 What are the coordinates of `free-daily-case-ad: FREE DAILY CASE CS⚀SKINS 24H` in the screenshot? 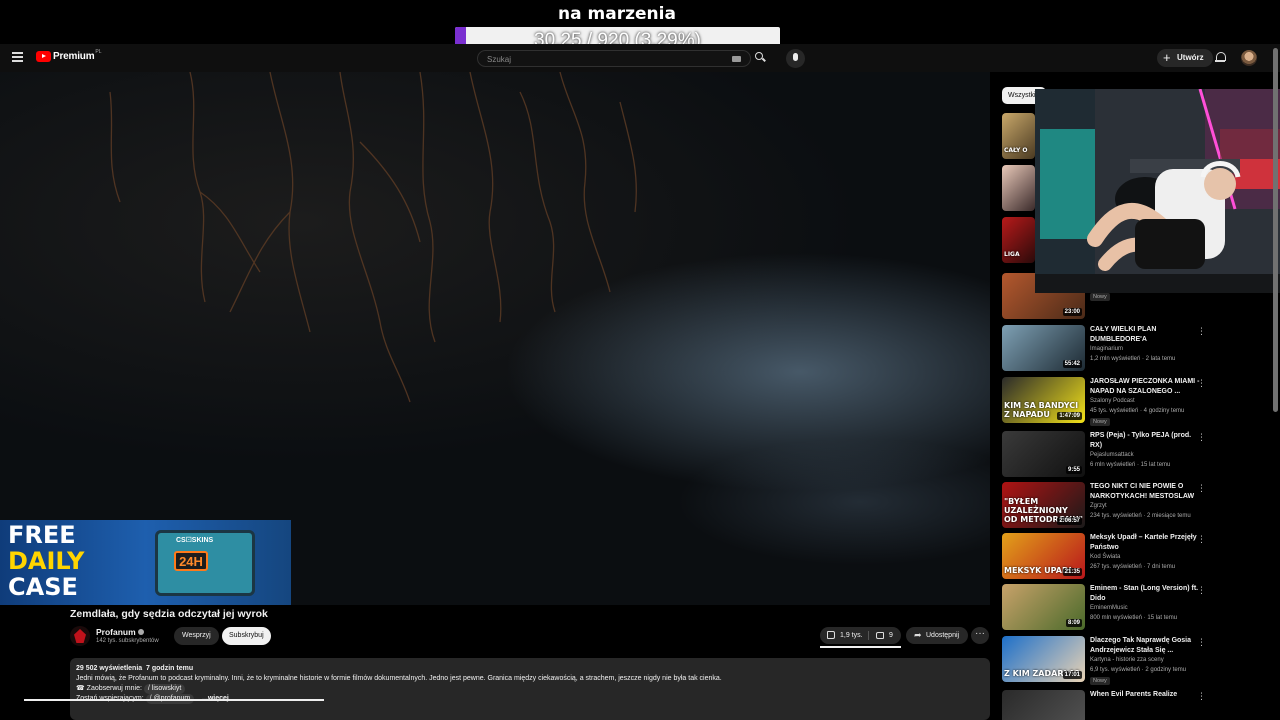 It's located at (145, 562).